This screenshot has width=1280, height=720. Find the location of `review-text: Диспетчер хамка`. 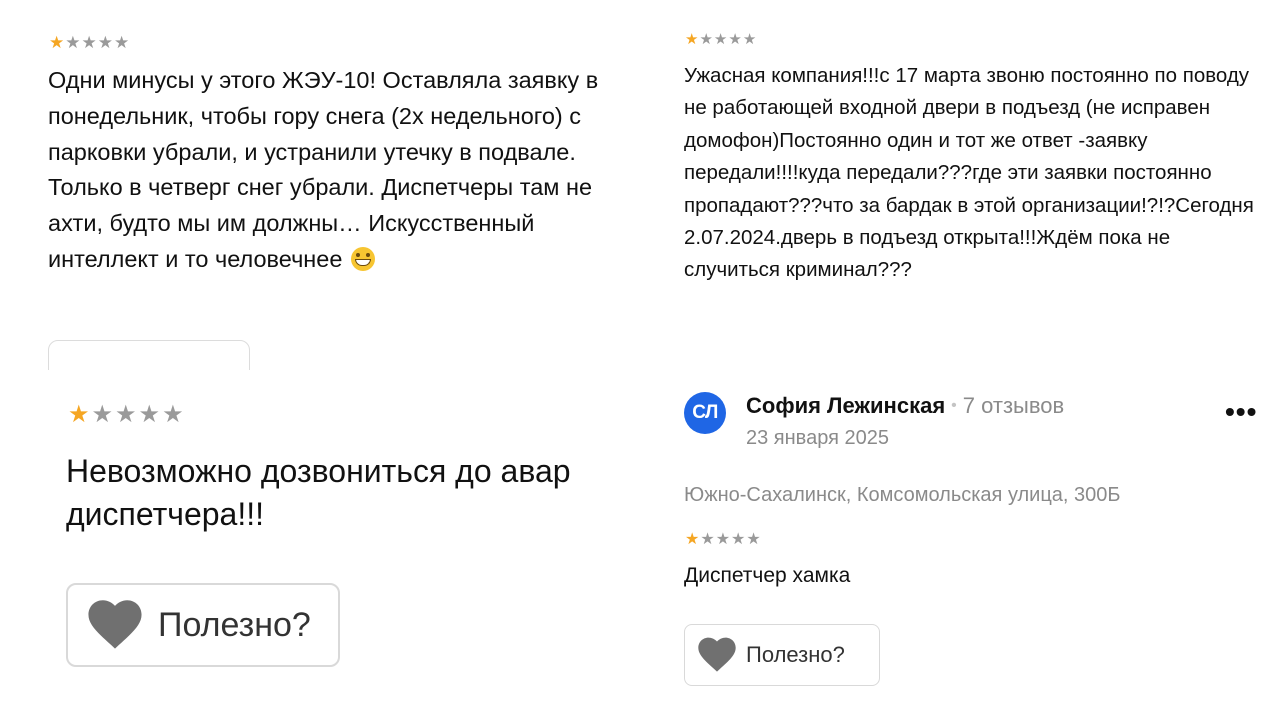

review-text: Диспетчер хамка is located at coordinates (767, 575).